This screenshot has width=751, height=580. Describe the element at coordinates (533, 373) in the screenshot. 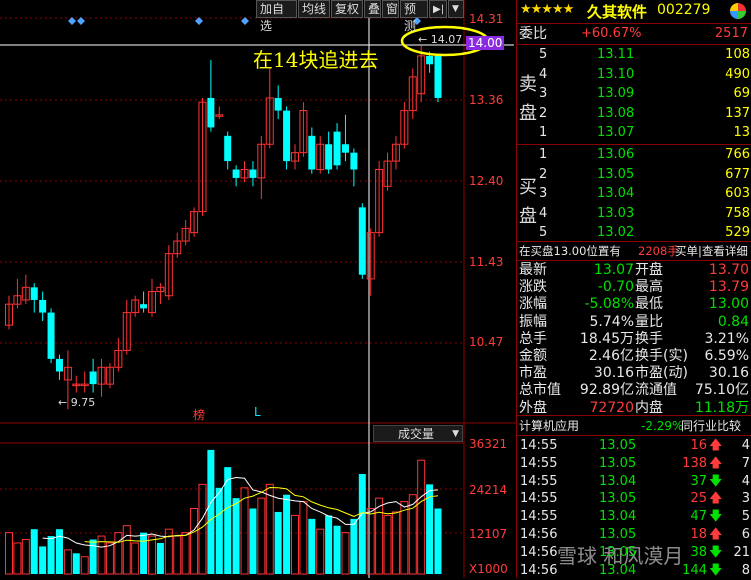

I see `stat-label: 市盈` at that location.